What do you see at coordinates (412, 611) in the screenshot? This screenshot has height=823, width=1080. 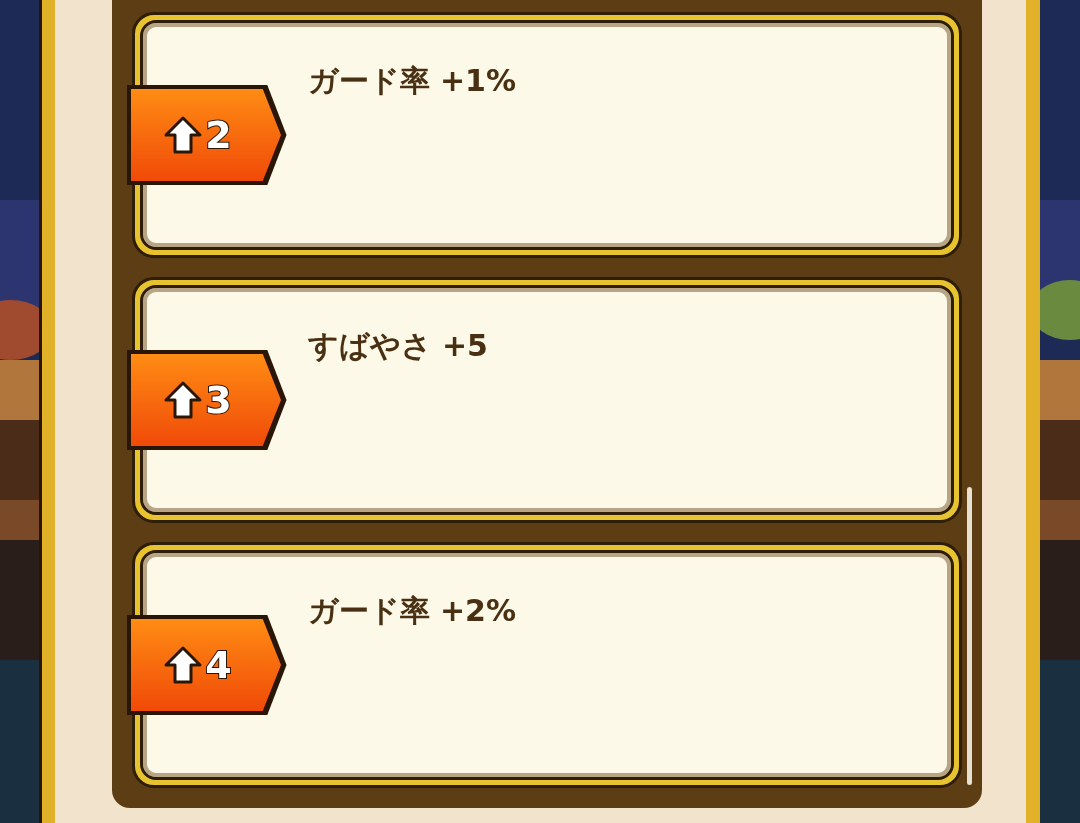 I see `effect-text: ガード率 +2%` at bounding box center [412, 611].